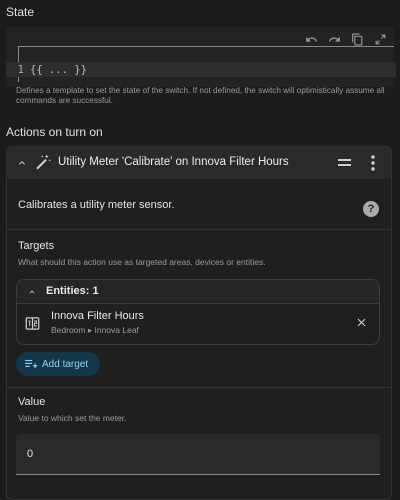 This screenshot has width=400, height=500. I want to click on redo-icon, so click(334, 39).